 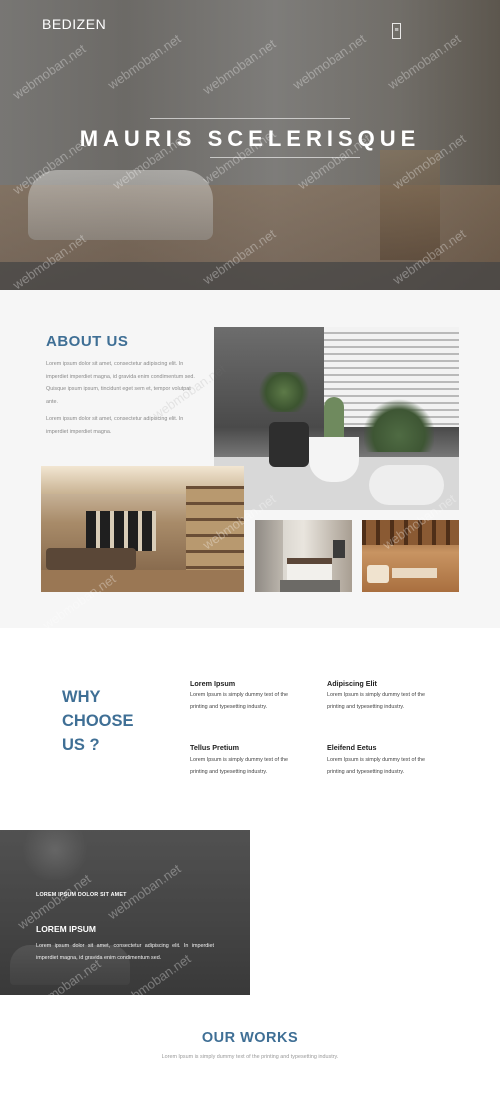 What do you see at coordinates (98, 721) in the screenshot?
I see `why-title-line-2: CHOOSE` at bounding box center [98, 721].